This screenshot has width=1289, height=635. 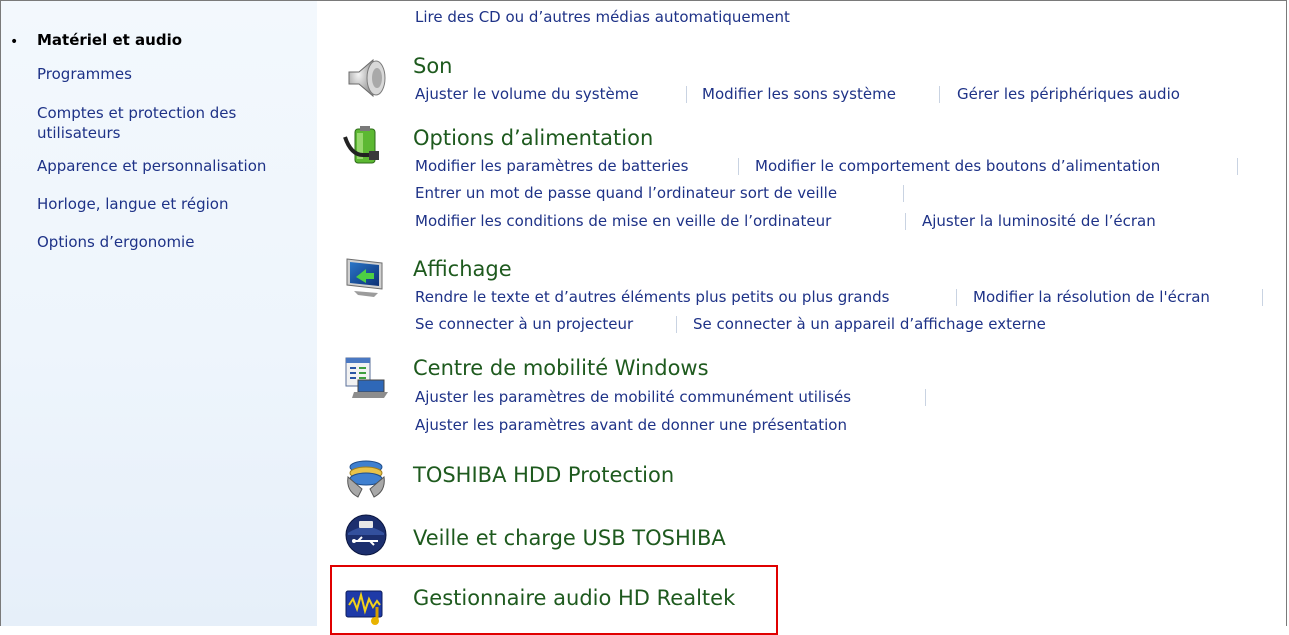 What do you see at coordinates (364, 277) in the screenshot?
I see `monitor-icon` at bounding box center [364, 277].